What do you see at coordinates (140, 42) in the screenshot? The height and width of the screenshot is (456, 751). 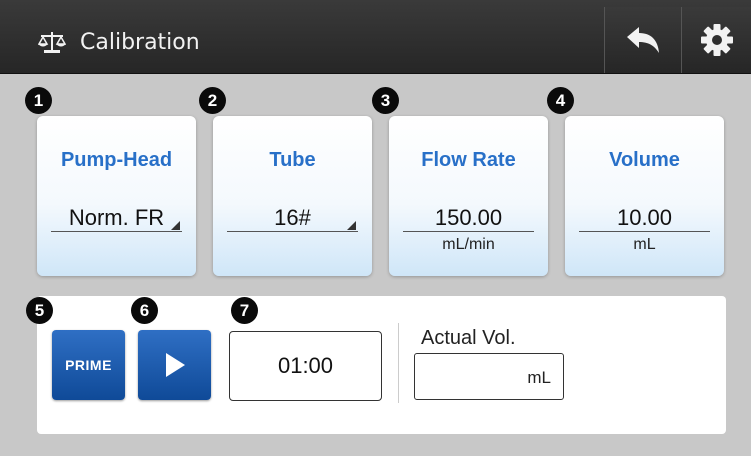 I see `page-title: Calibration` at bounding box center [140, 42].